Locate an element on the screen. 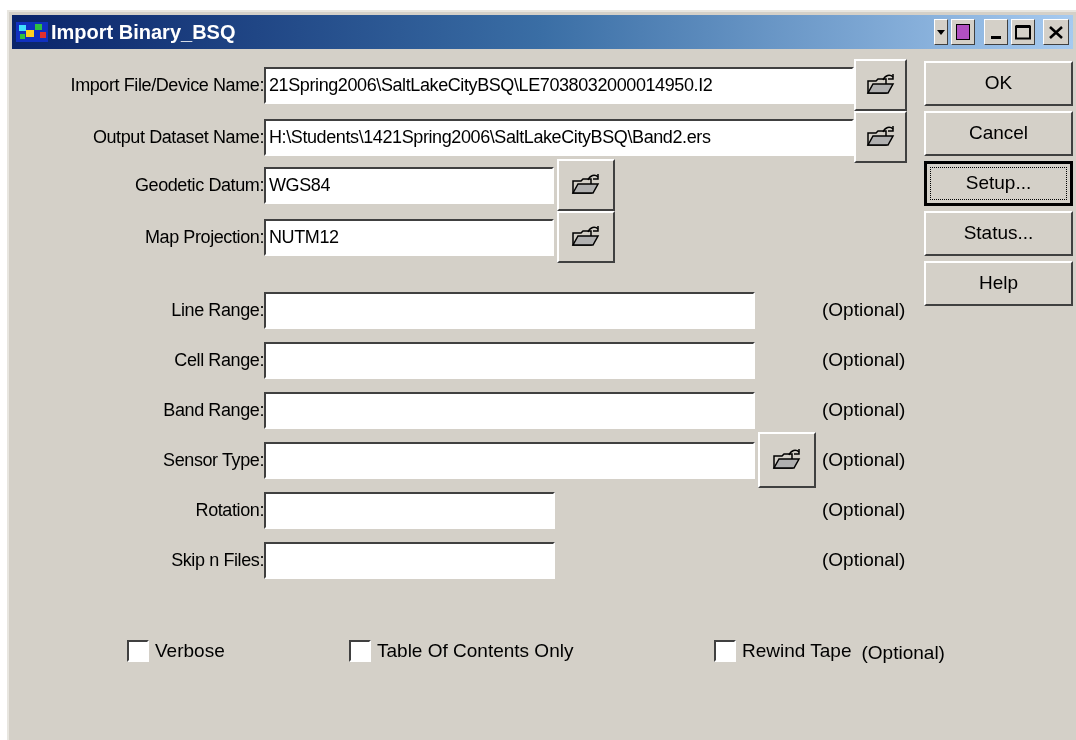 This screenshot has width=1076, height=740. caret-icon is located at coordinates (941, 32).